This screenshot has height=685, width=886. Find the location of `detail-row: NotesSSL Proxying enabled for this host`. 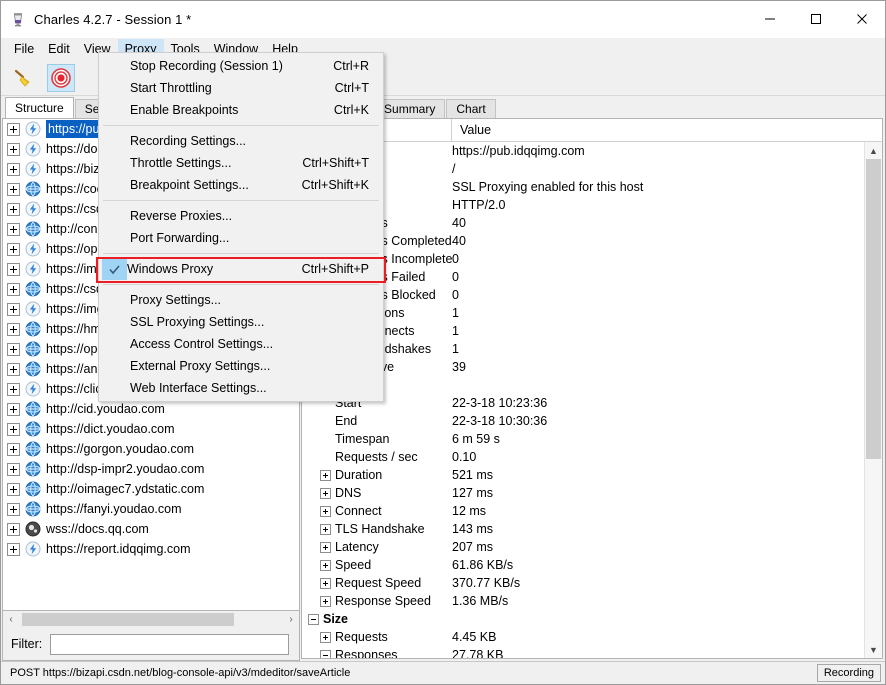

detail-row: NotesSSL Proxying enabled for this host is located at coordinates (583, 187).